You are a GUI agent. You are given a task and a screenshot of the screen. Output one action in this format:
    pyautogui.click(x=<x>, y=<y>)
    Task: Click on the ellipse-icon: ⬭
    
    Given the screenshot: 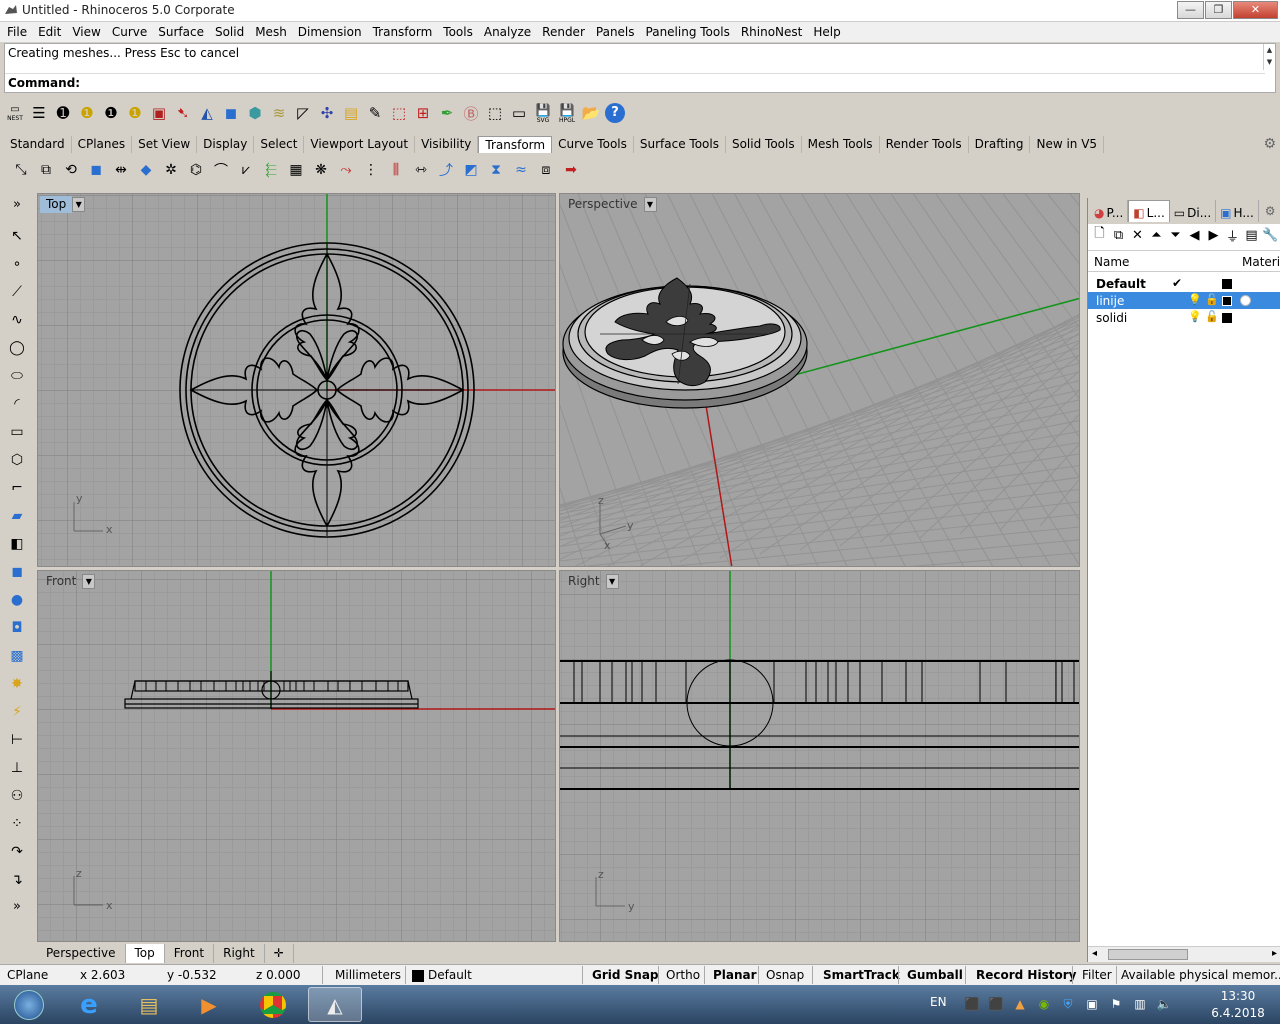 What is the action you would take?
    pyautogui.click(x=17, y=376)
    